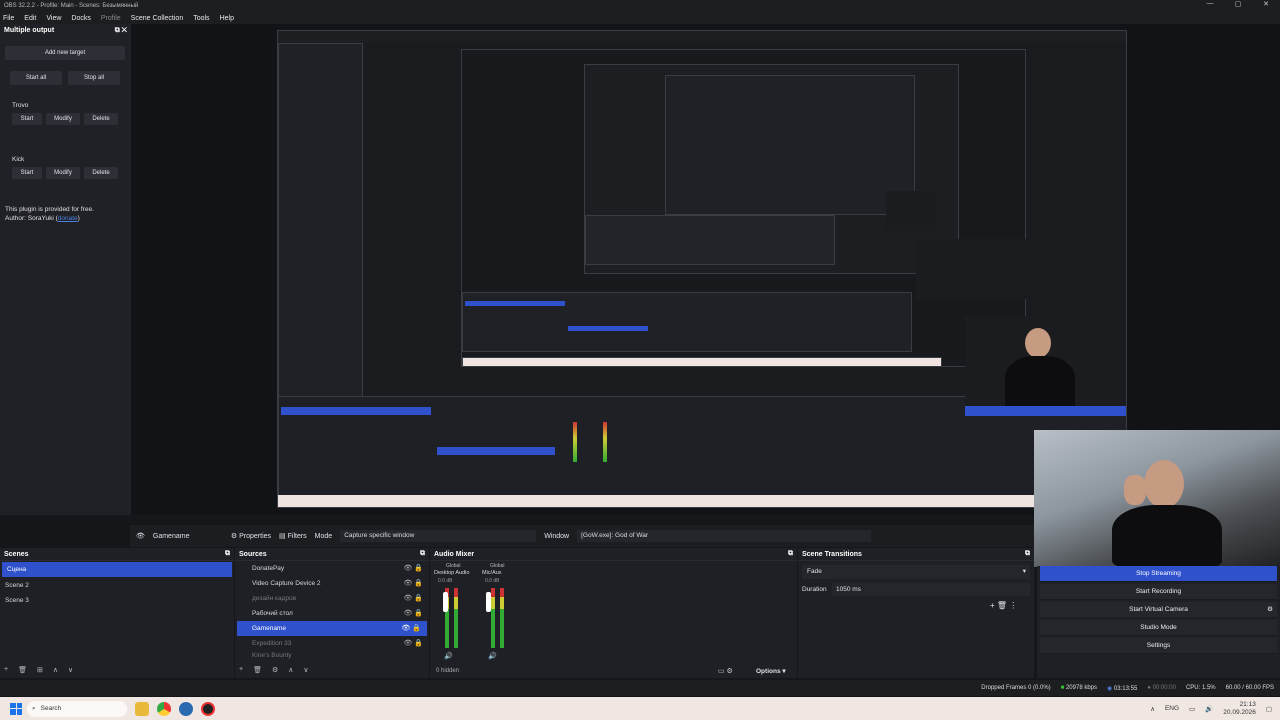  What do you see at coordinates (725, 671) in the screenshot?
I see `mixer-tools: ▭ ⚙` at bounding box center [725, 671].